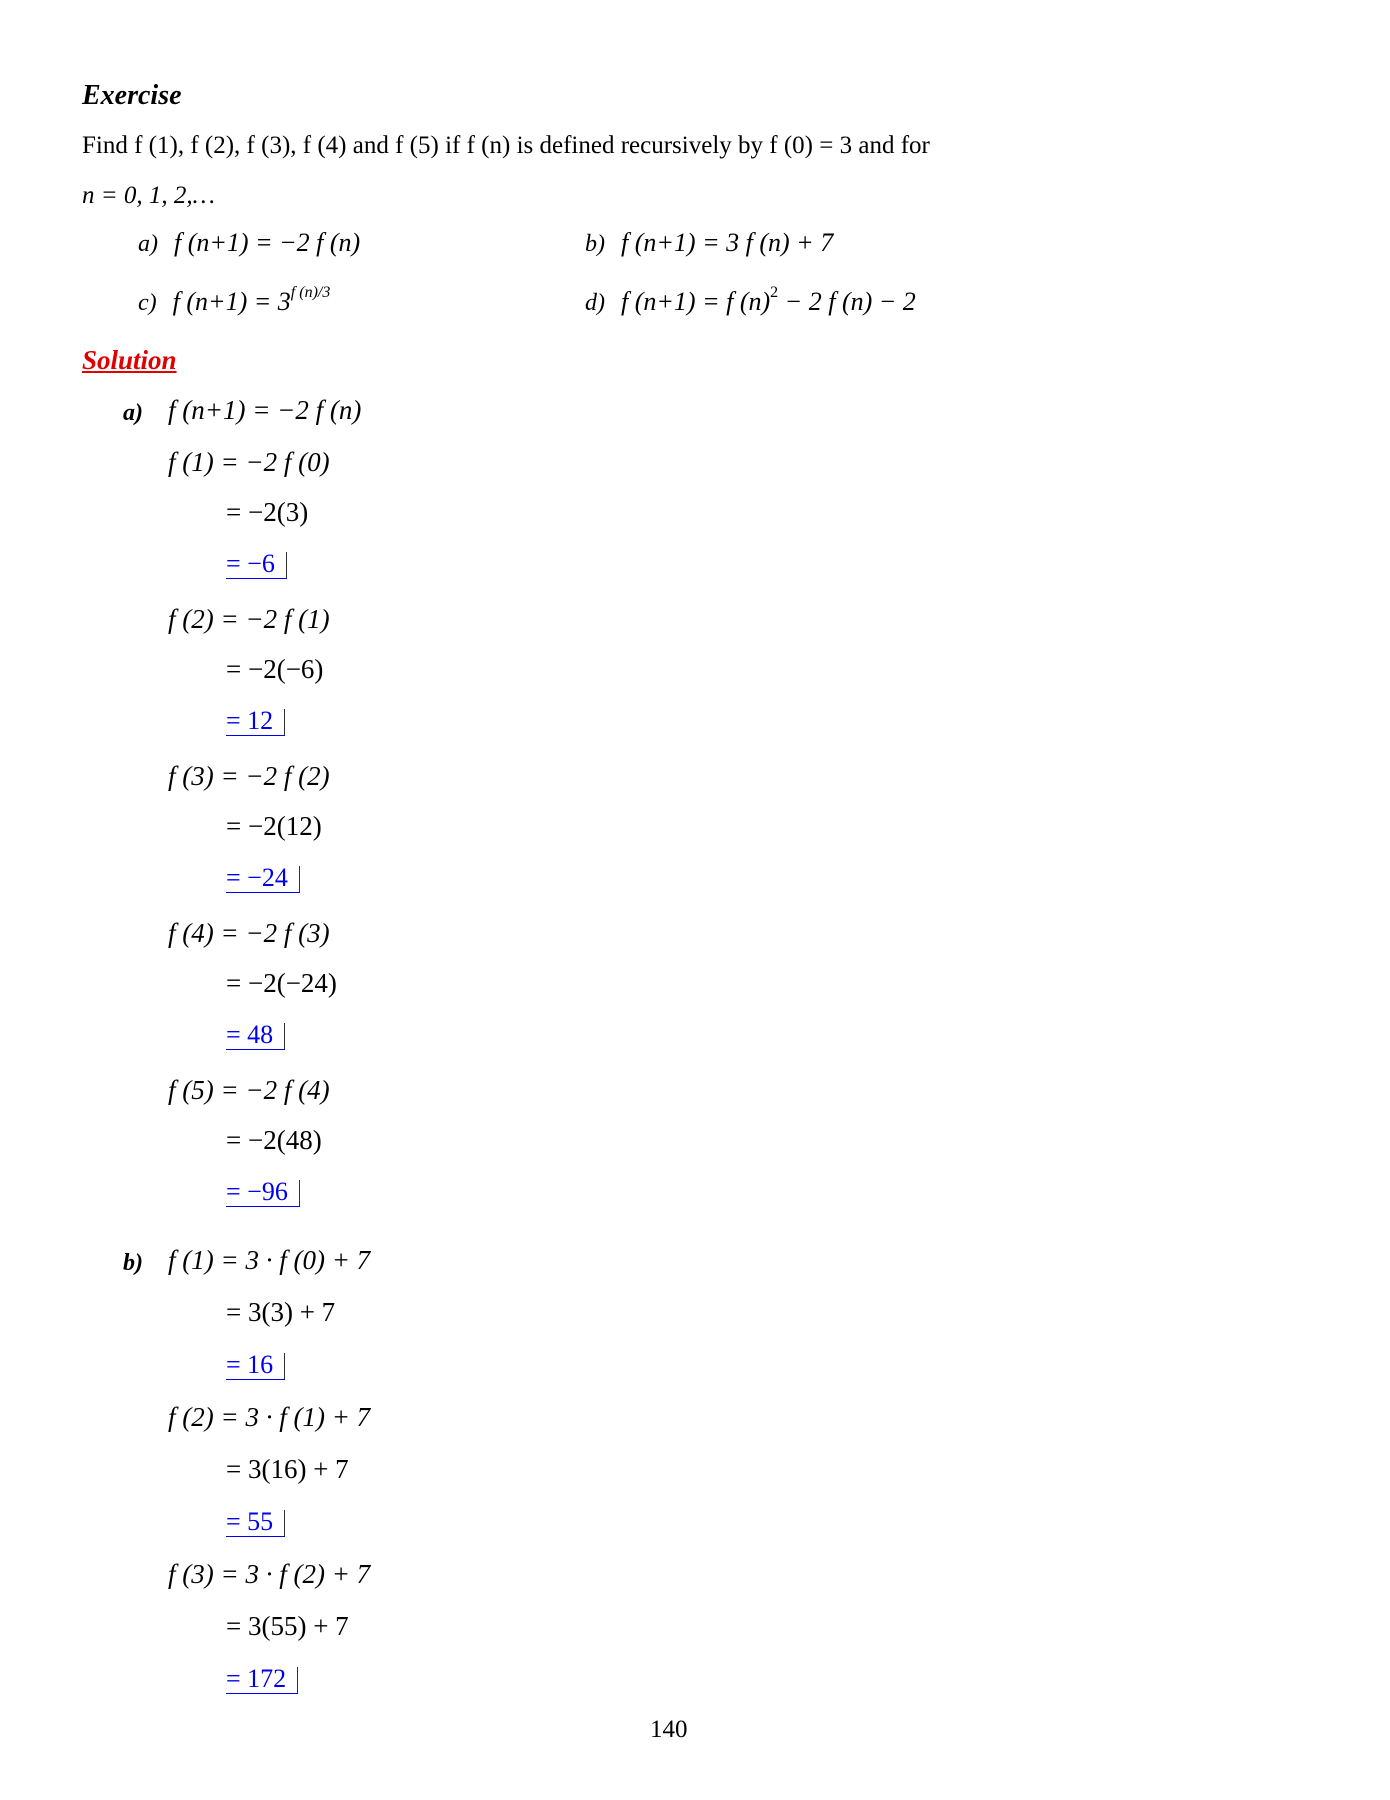 The image size is (1390, 1800). I want to click on option-d-label: d), so click(595, 303).